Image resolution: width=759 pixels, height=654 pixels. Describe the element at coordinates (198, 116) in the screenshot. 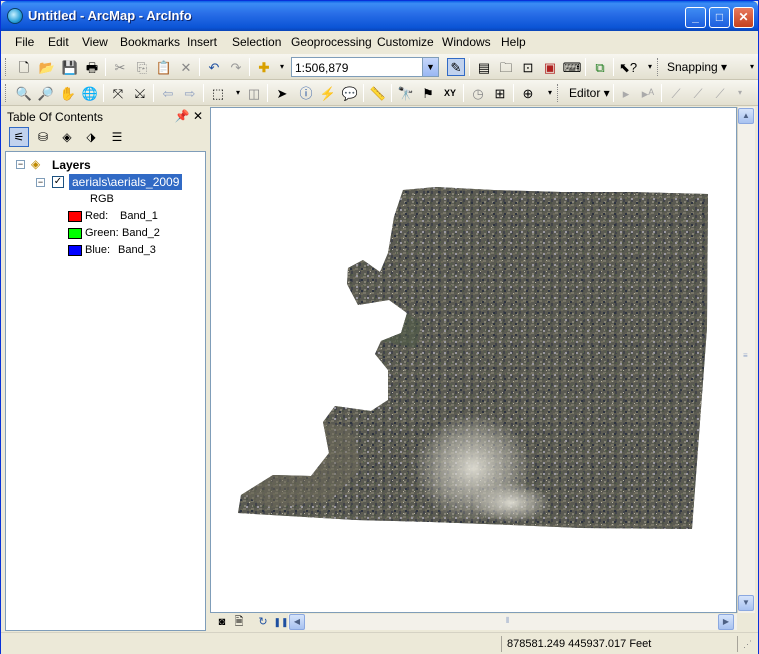

I see `toc-close-icon: ✕` at that location.